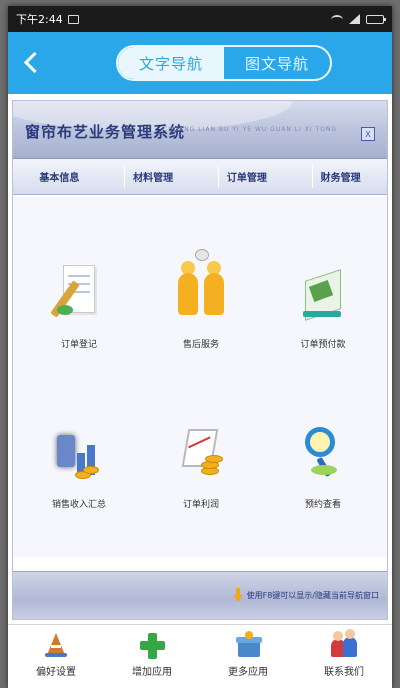  What do you see at coordinates (56, 672) in the screenshot?
I see `tab-label: 偏好设置` at bounding box center [56, 672].